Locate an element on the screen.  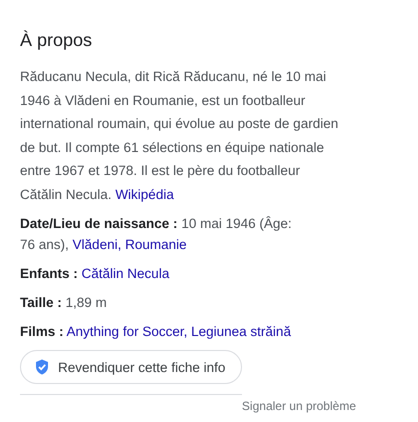
fact-link: Legiunea străină is located at coordinates (241, 331).